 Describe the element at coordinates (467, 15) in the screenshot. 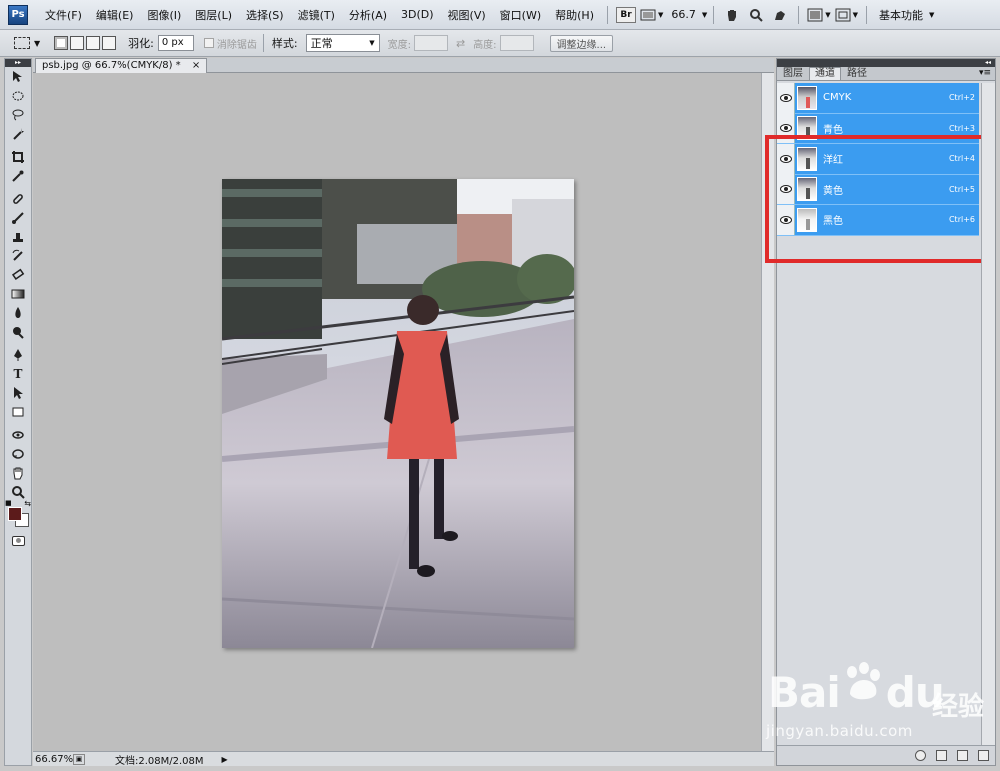

I see `menu-view: 视图(V)` at that location.